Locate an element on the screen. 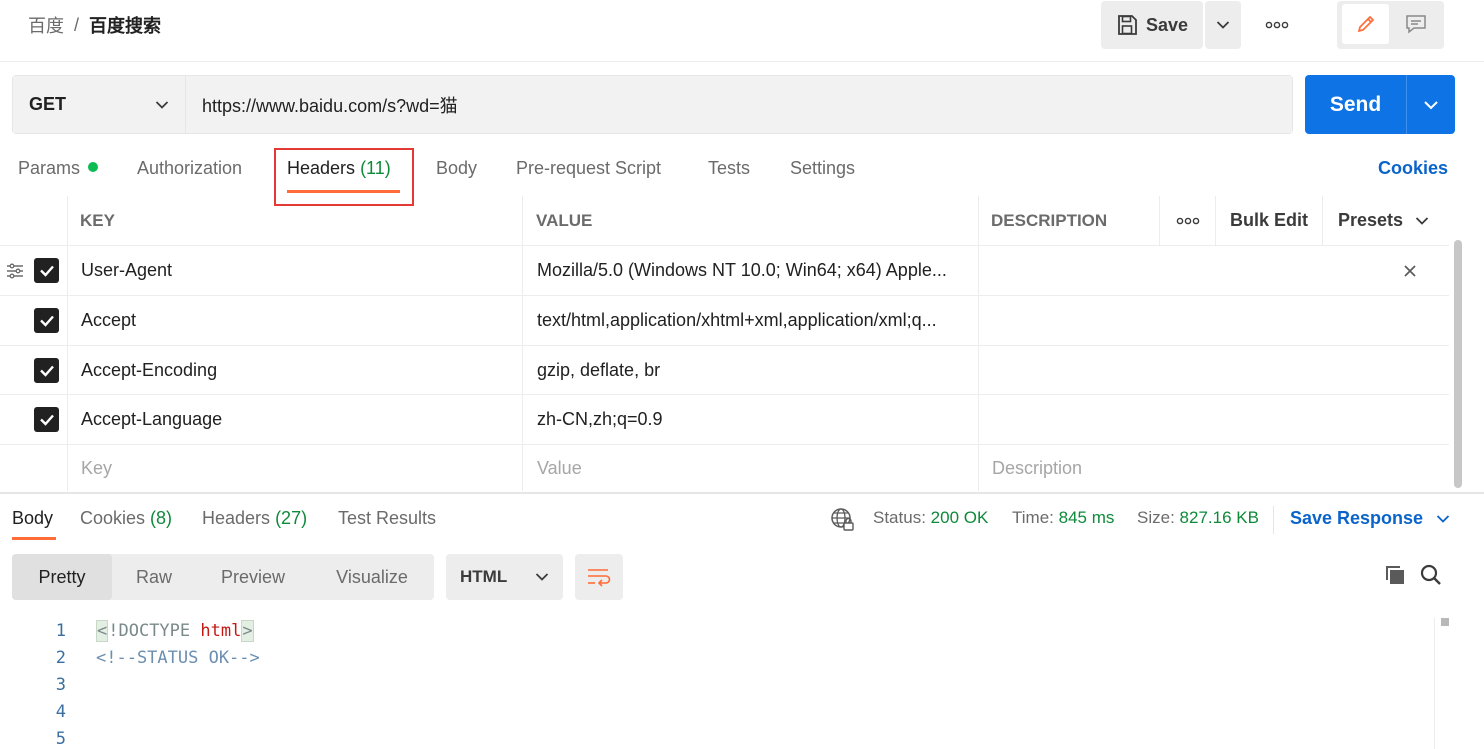  column-header-description: DESCRIPTION is located at coordinates (1049, 220).